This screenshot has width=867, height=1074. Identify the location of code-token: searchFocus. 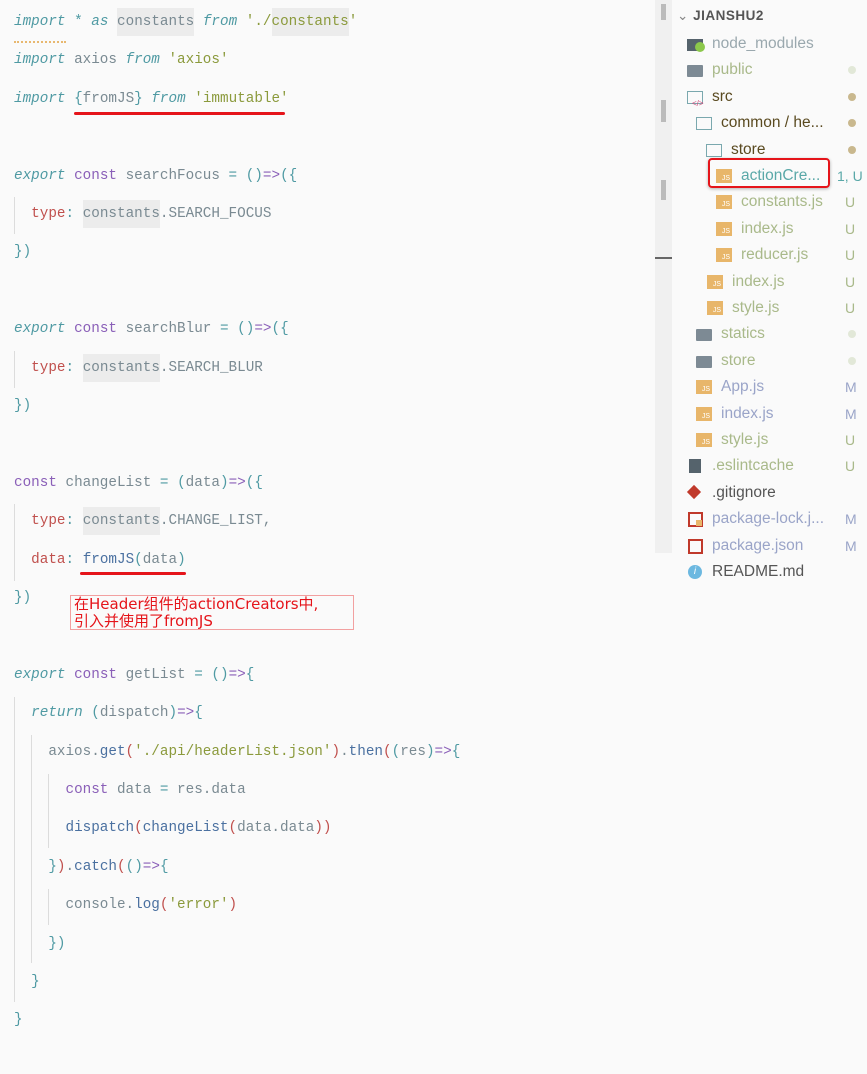
(172, 175).